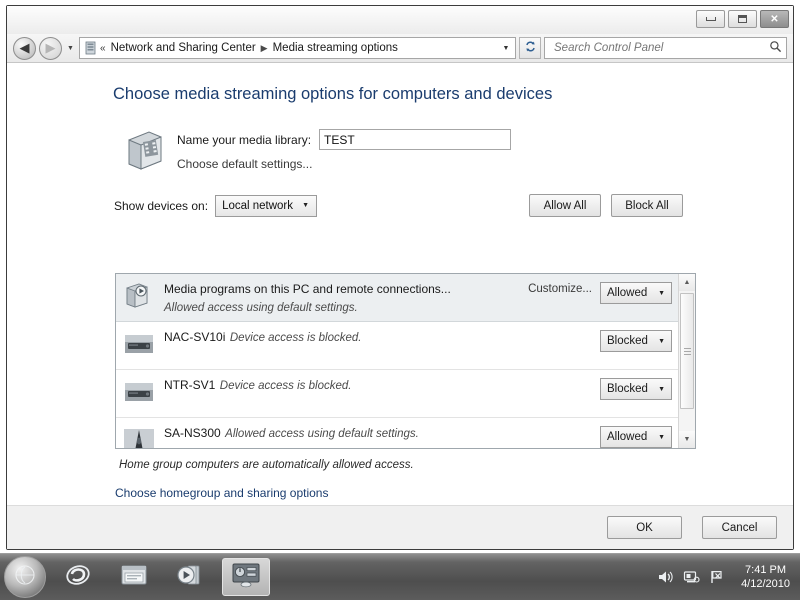 The image size is (800, 600). Describe the element at coordinates (766, 570) in the screenshot. I see `clock-time: 7:41 PM` at that location.